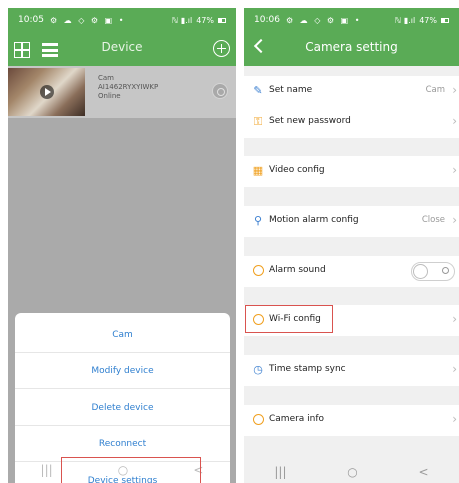 The image size is (459, 483). I want to click on add-device-icon, so click(221, 48).